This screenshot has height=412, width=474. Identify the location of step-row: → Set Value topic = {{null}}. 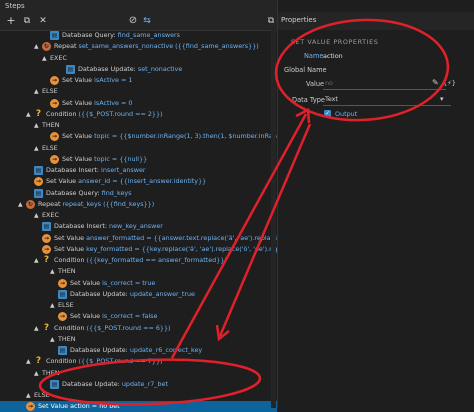
(138, 159).